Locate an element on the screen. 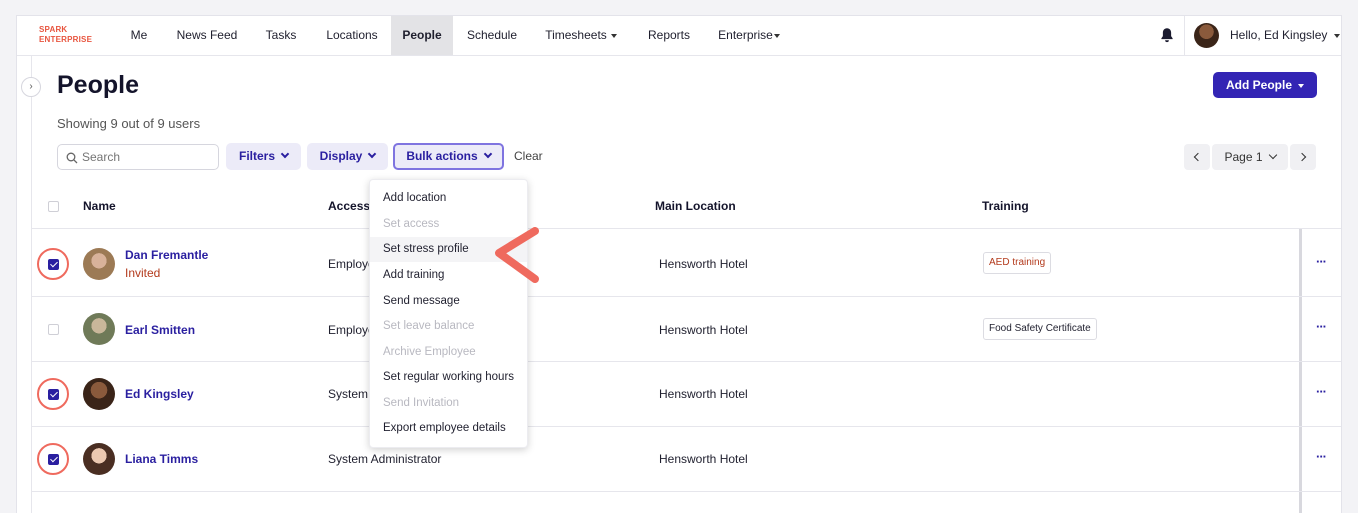  user-menu: Hello, Ed Kingsley is located at coordinates (1285, 35).